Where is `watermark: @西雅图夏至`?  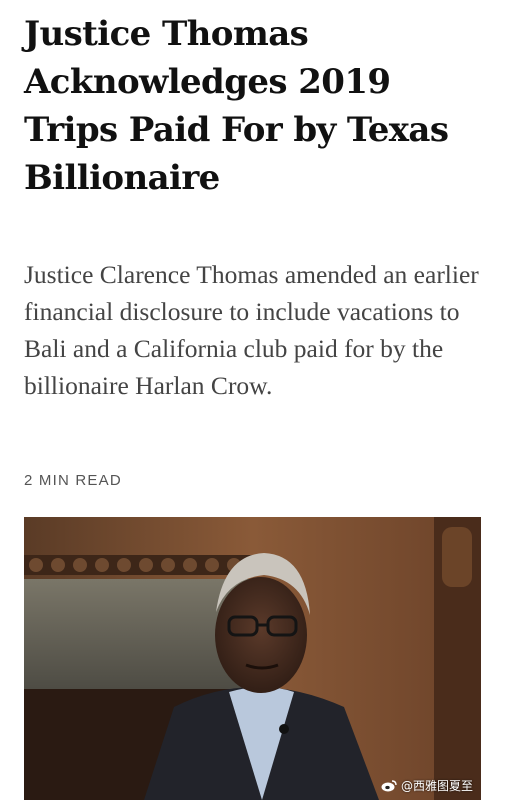
watermark: @西雅图夏至 is located at coordinates (427, 785).